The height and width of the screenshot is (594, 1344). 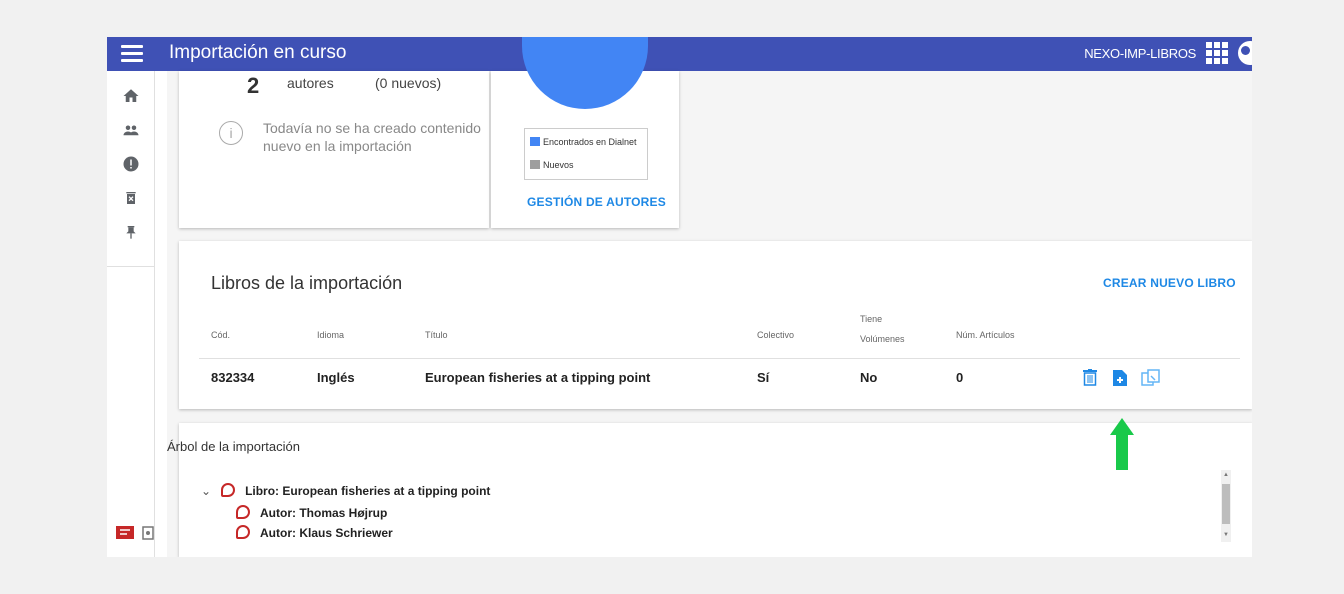 What do you see at coordinates (583, 142) in the screenshot?
I see `legend-item-found: Encontrados en Dialnet` at bounding box center [583, 142].